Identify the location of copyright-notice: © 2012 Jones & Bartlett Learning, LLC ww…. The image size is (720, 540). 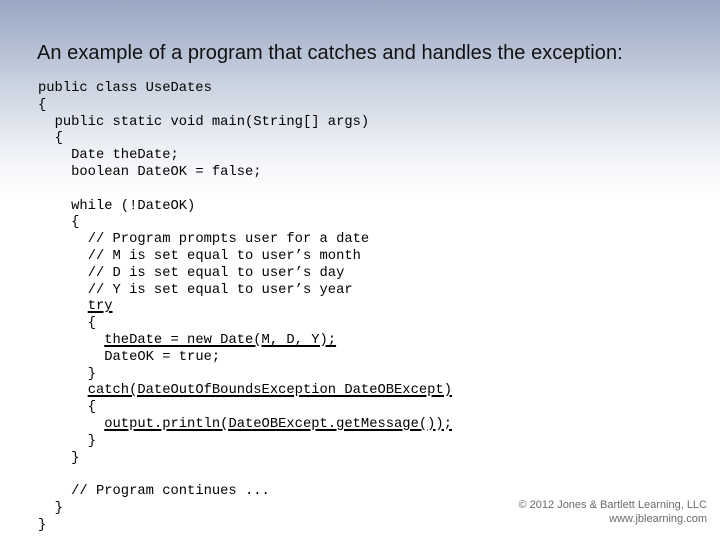
(613, 512).